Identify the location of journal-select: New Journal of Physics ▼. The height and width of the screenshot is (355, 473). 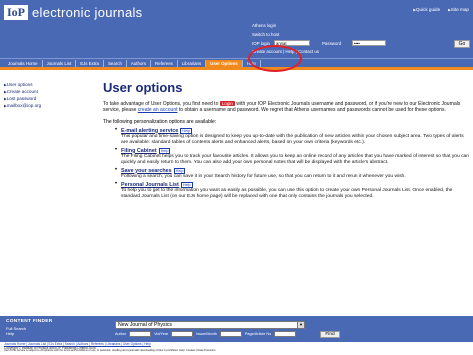
(210, 325).